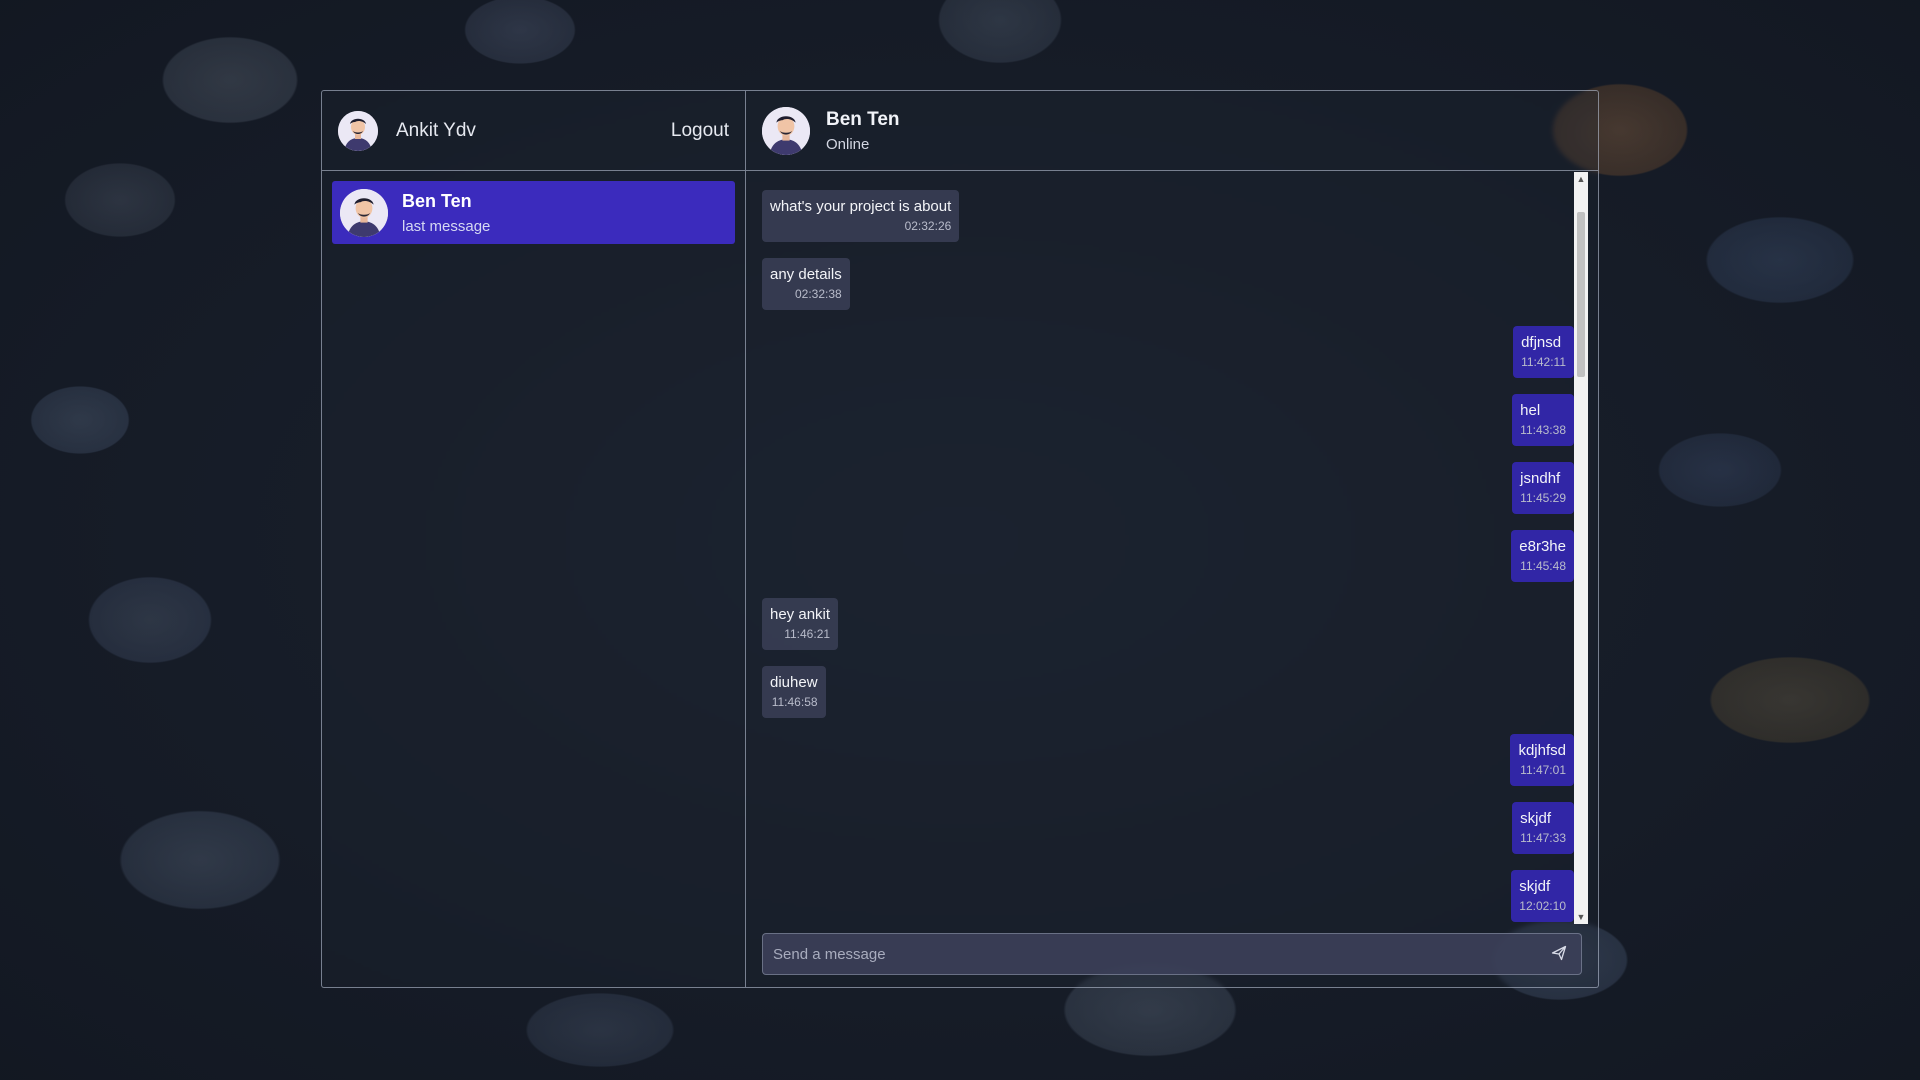 This screenshot has height=1080, width=1920. Describe the element at coordinates (446, 213) in the screenshot. I see `contact-text: Ben Ten last message` at that location.